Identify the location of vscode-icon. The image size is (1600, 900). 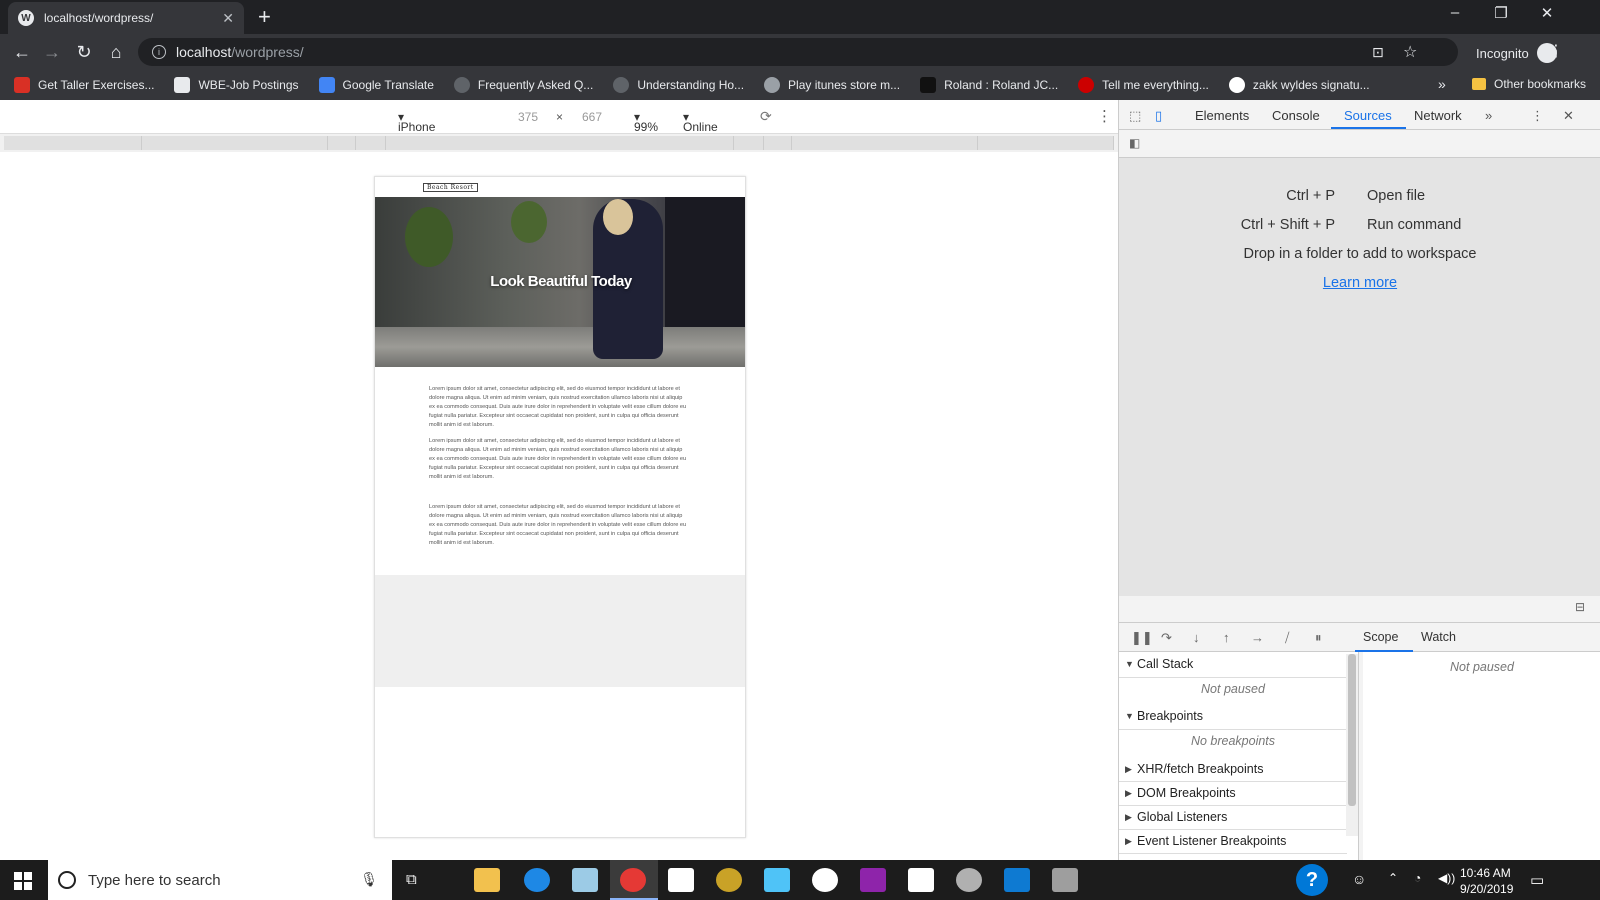
(1017, 880).